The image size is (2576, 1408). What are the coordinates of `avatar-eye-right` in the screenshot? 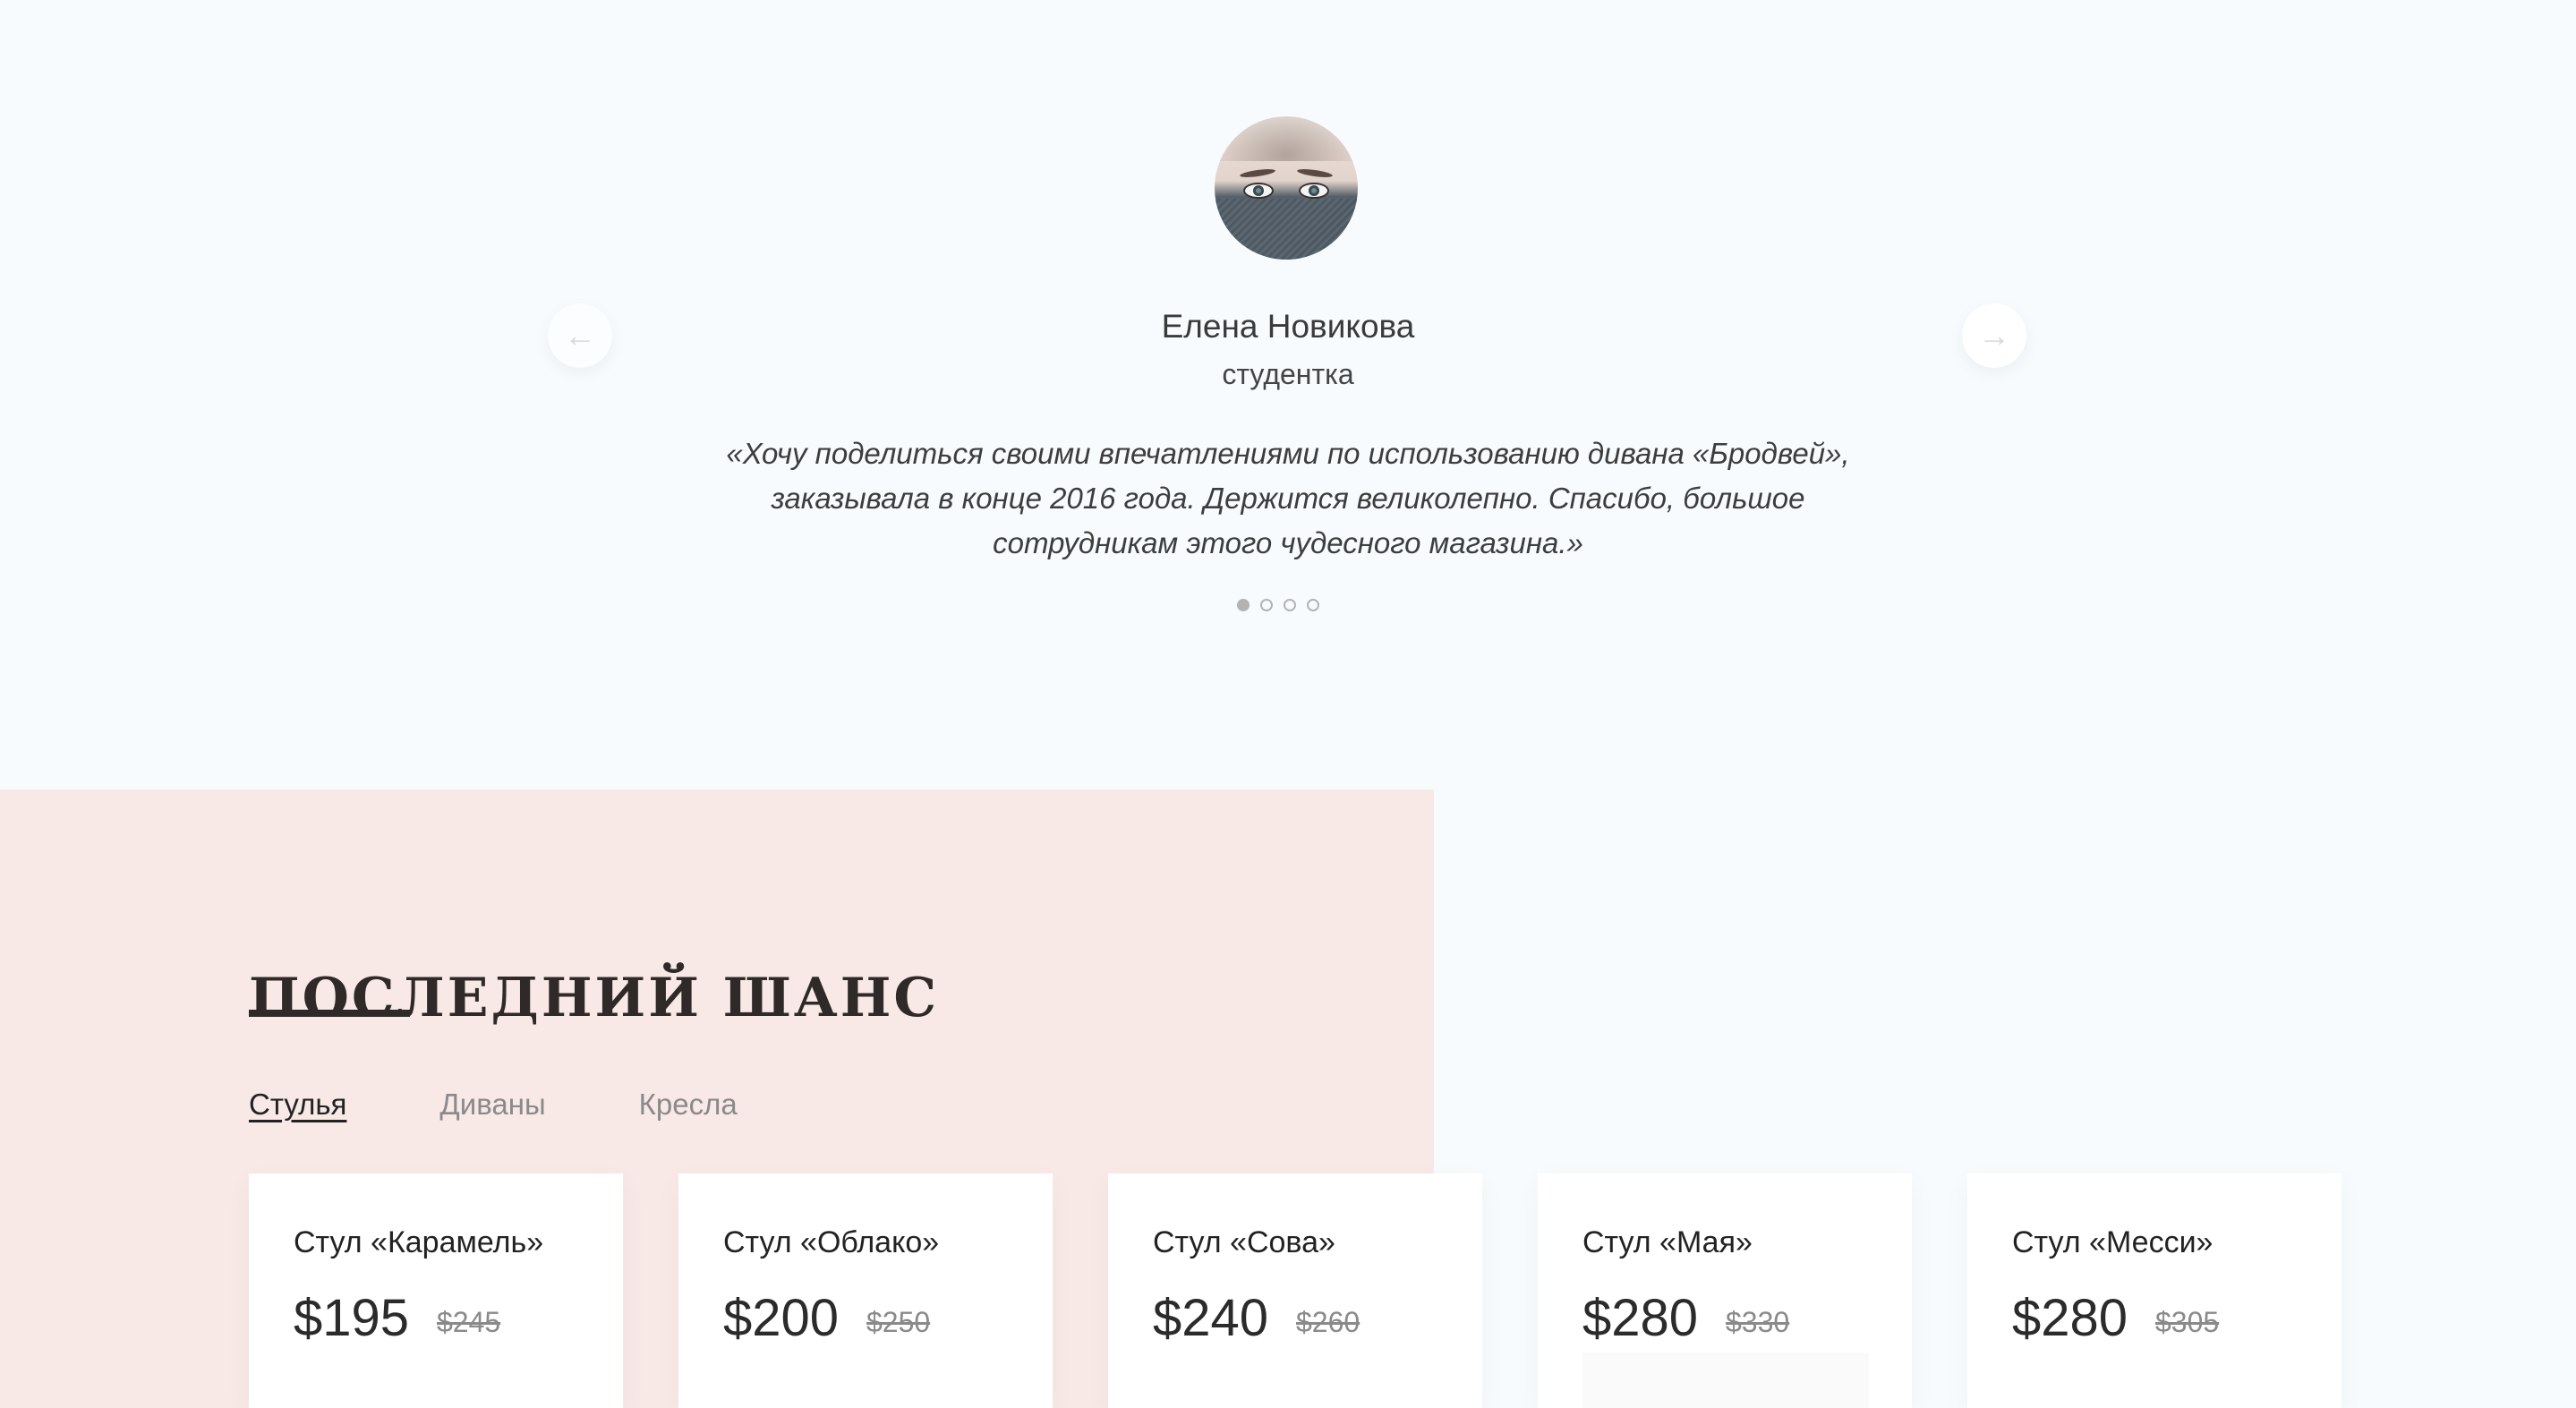 It's located at (1314, 191).